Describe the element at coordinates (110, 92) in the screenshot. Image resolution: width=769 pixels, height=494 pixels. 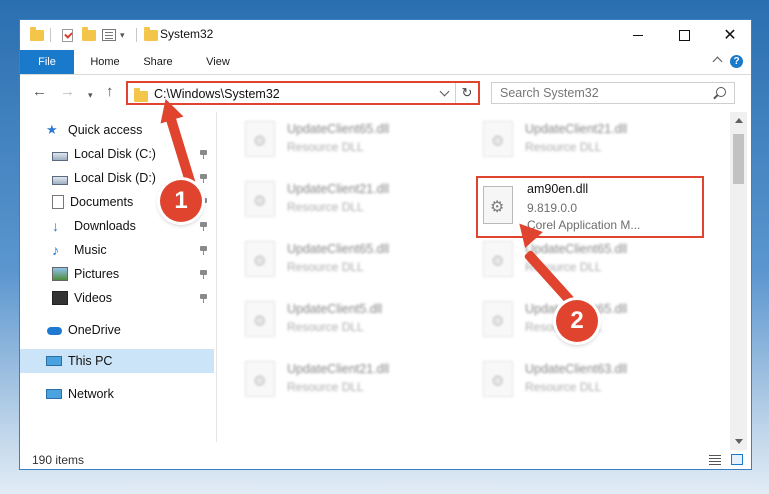
I see `up-button: ↑` at that location.